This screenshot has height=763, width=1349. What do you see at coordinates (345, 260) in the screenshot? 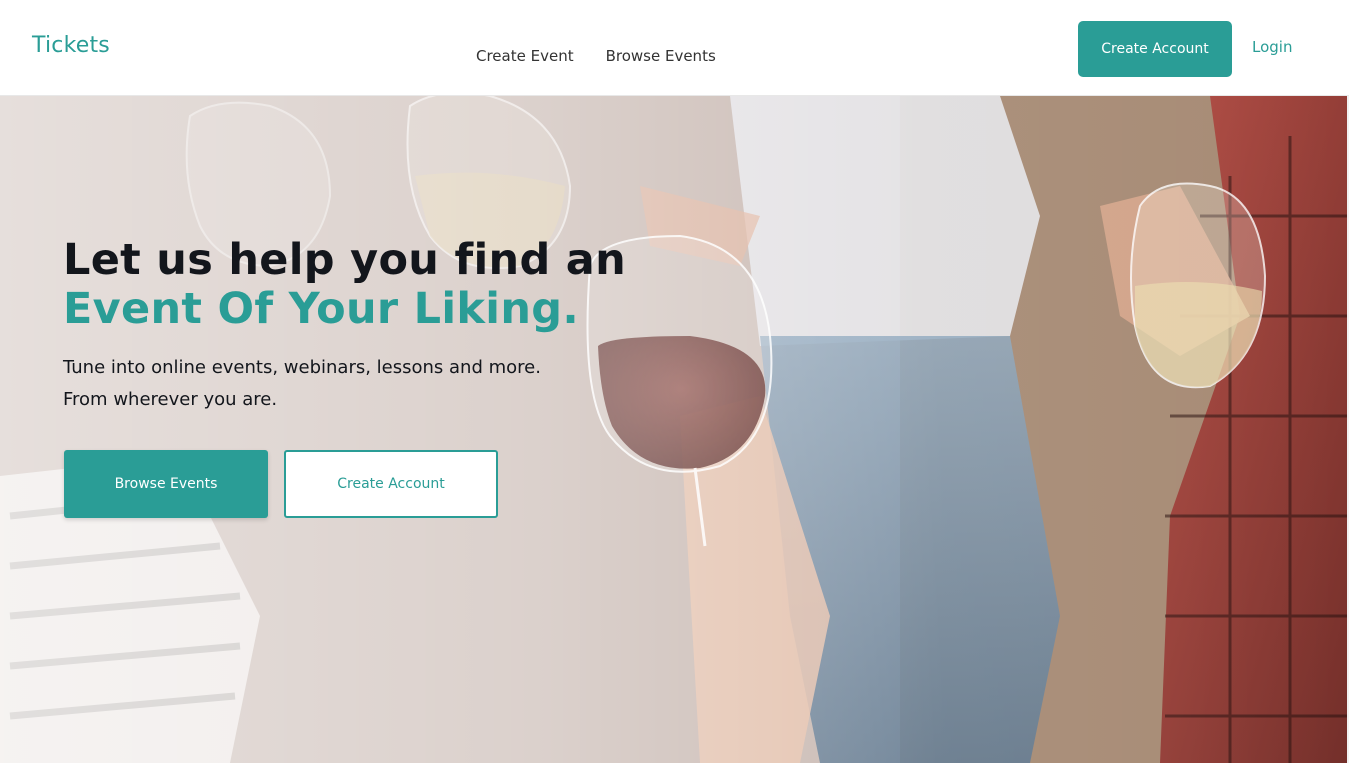
I see `headline-line-1: Let us help you find an` at bounding box center [345, 260].